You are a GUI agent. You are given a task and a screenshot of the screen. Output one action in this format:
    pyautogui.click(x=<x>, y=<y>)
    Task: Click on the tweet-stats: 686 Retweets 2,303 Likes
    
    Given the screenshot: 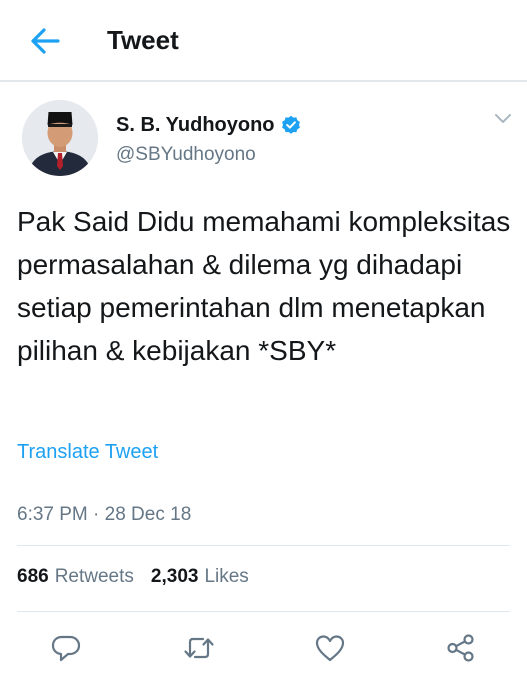 What is the action you would take?
    pyautogui.click(x=141, y=577)
    